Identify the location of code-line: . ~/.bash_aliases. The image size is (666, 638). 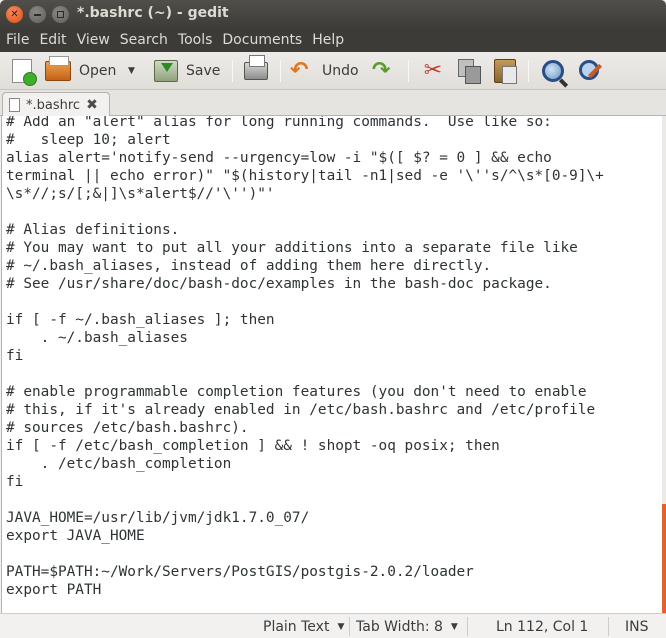
(97, 338).